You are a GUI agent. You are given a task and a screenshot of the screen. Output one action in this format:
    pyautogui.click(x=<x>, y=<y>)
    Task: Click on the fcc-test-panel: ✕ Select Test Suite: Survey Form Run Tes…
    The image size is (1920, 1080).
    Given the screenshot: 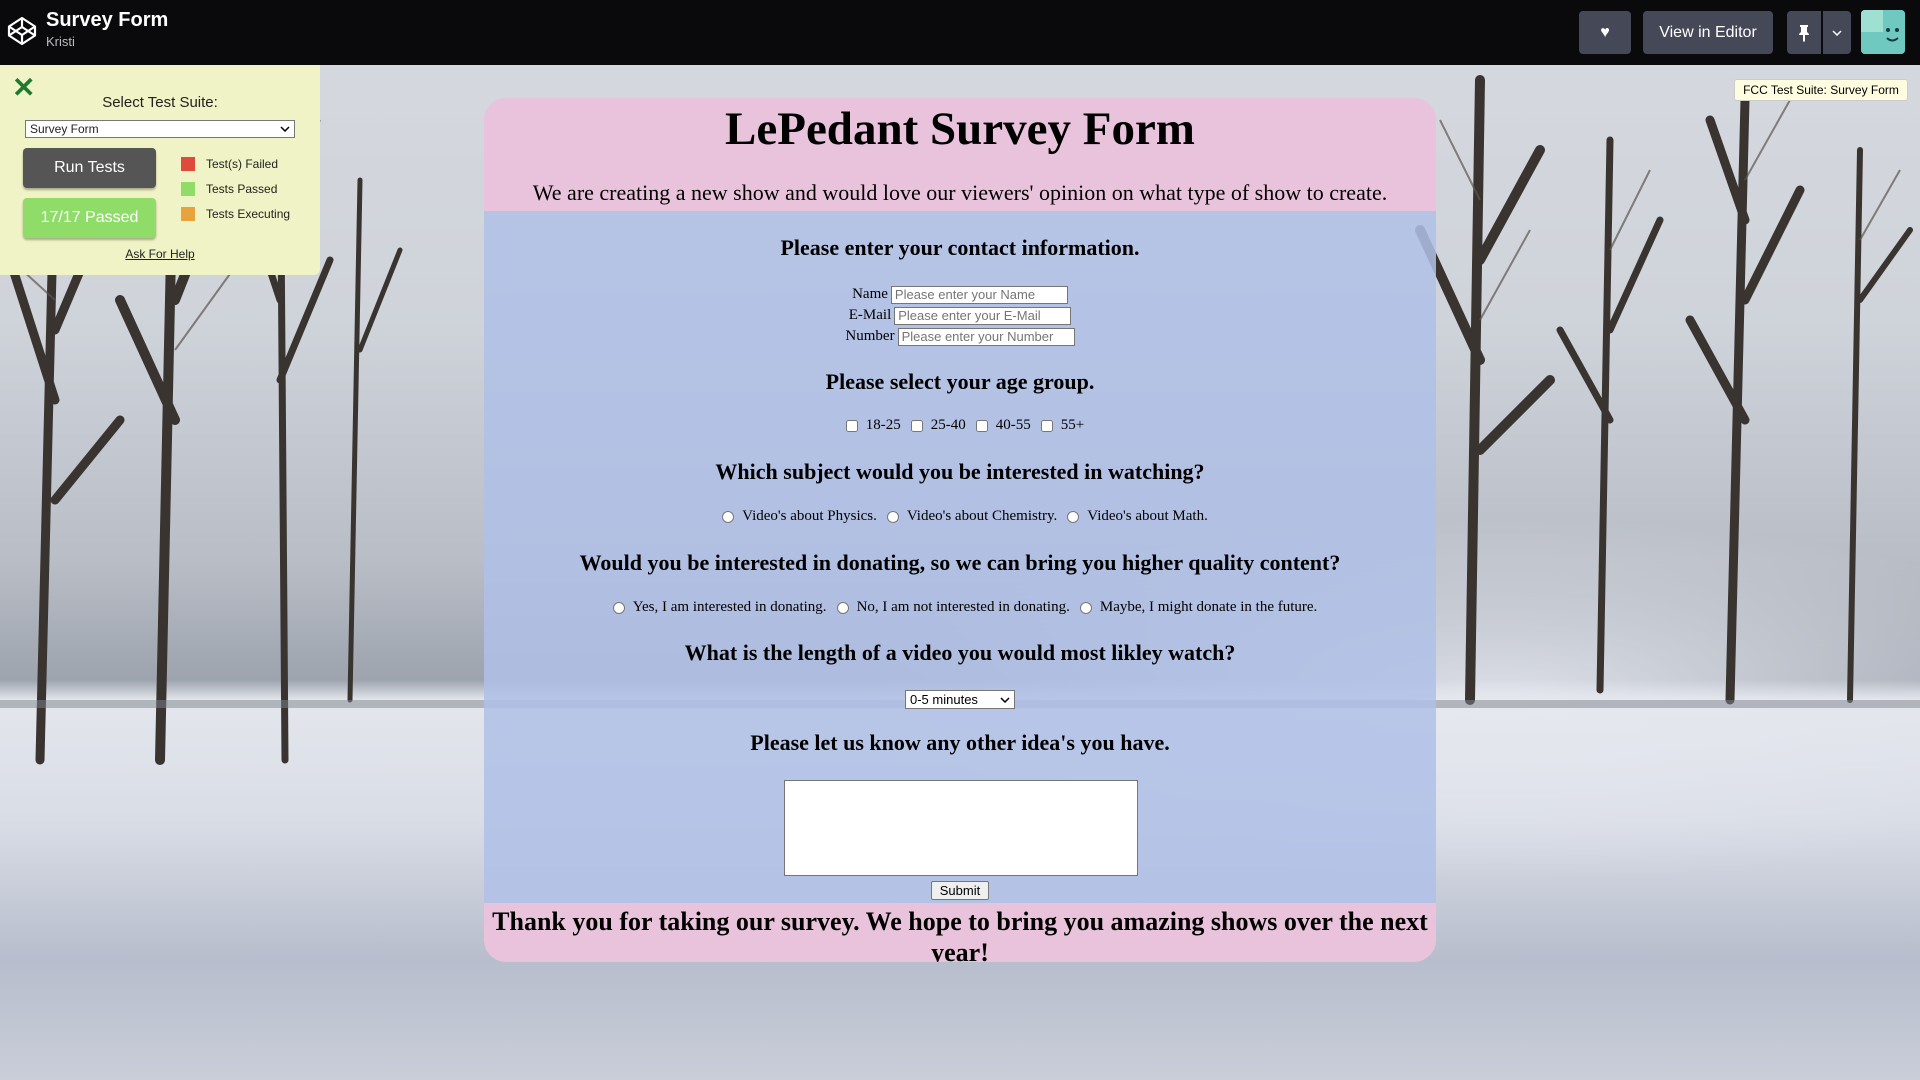 What is the action you would take?
    pyautogui.click(x=160, y=170)
    